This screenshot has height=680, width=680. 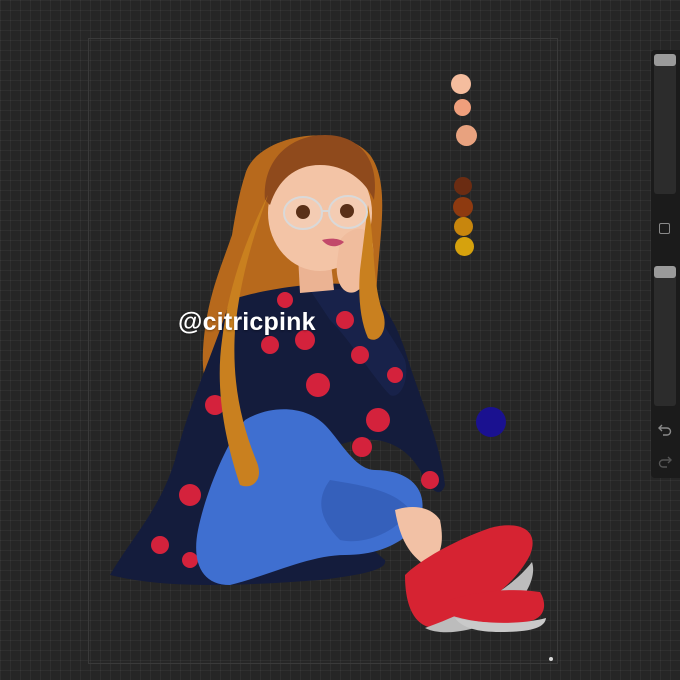 I want to click on modify-square-icon, so click(x=664, y=228).